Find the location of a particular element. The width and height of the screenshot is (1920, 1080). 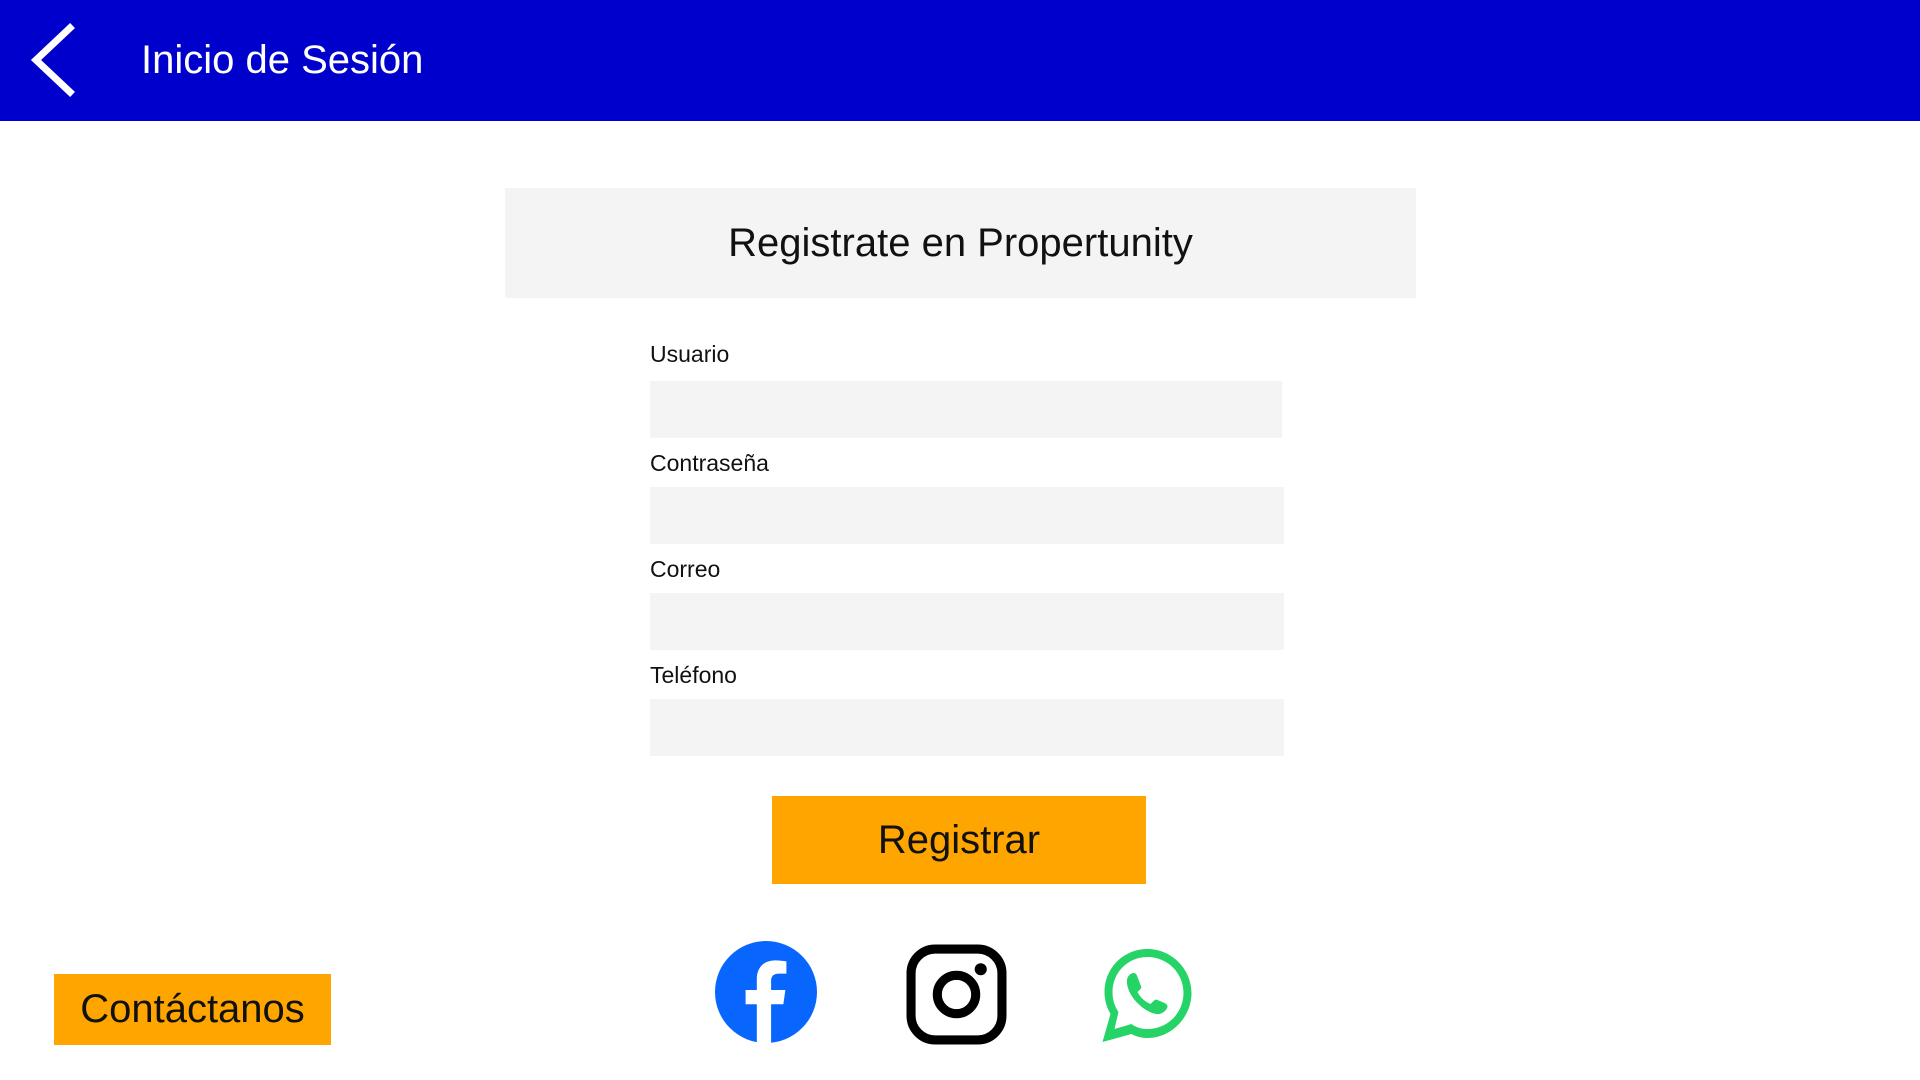

phone-label: Teléfono is located at coordinates (693, 675).